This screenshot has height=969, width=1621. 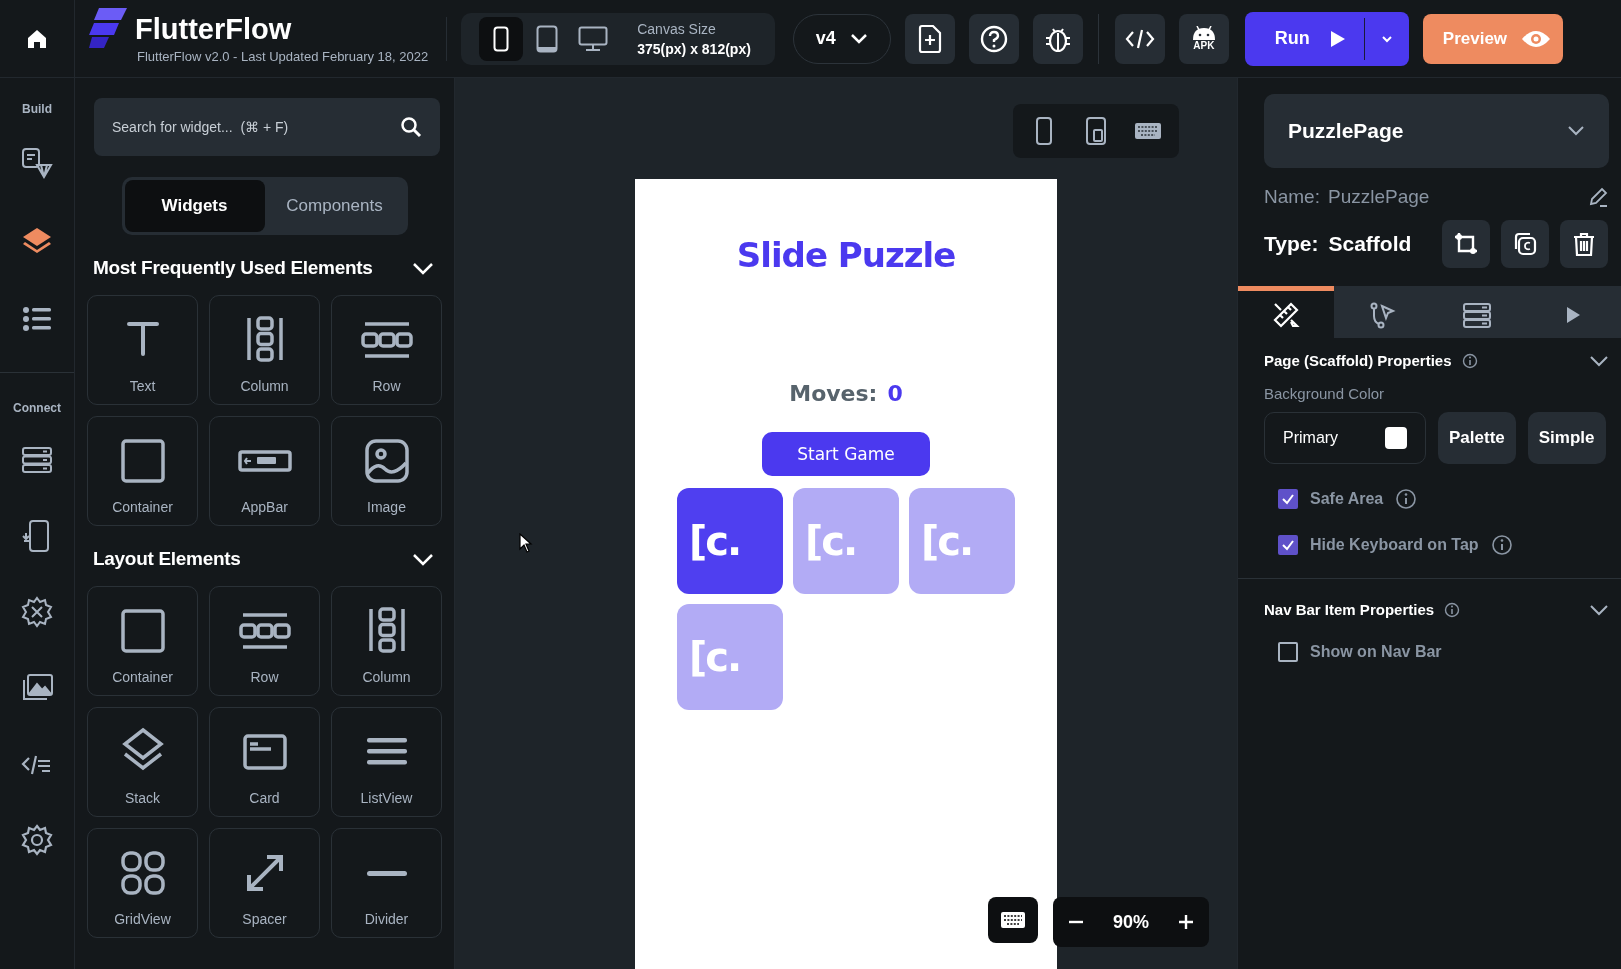 I want to click on page-name-value: PuzzlePage, so click(x=1379, y=197).